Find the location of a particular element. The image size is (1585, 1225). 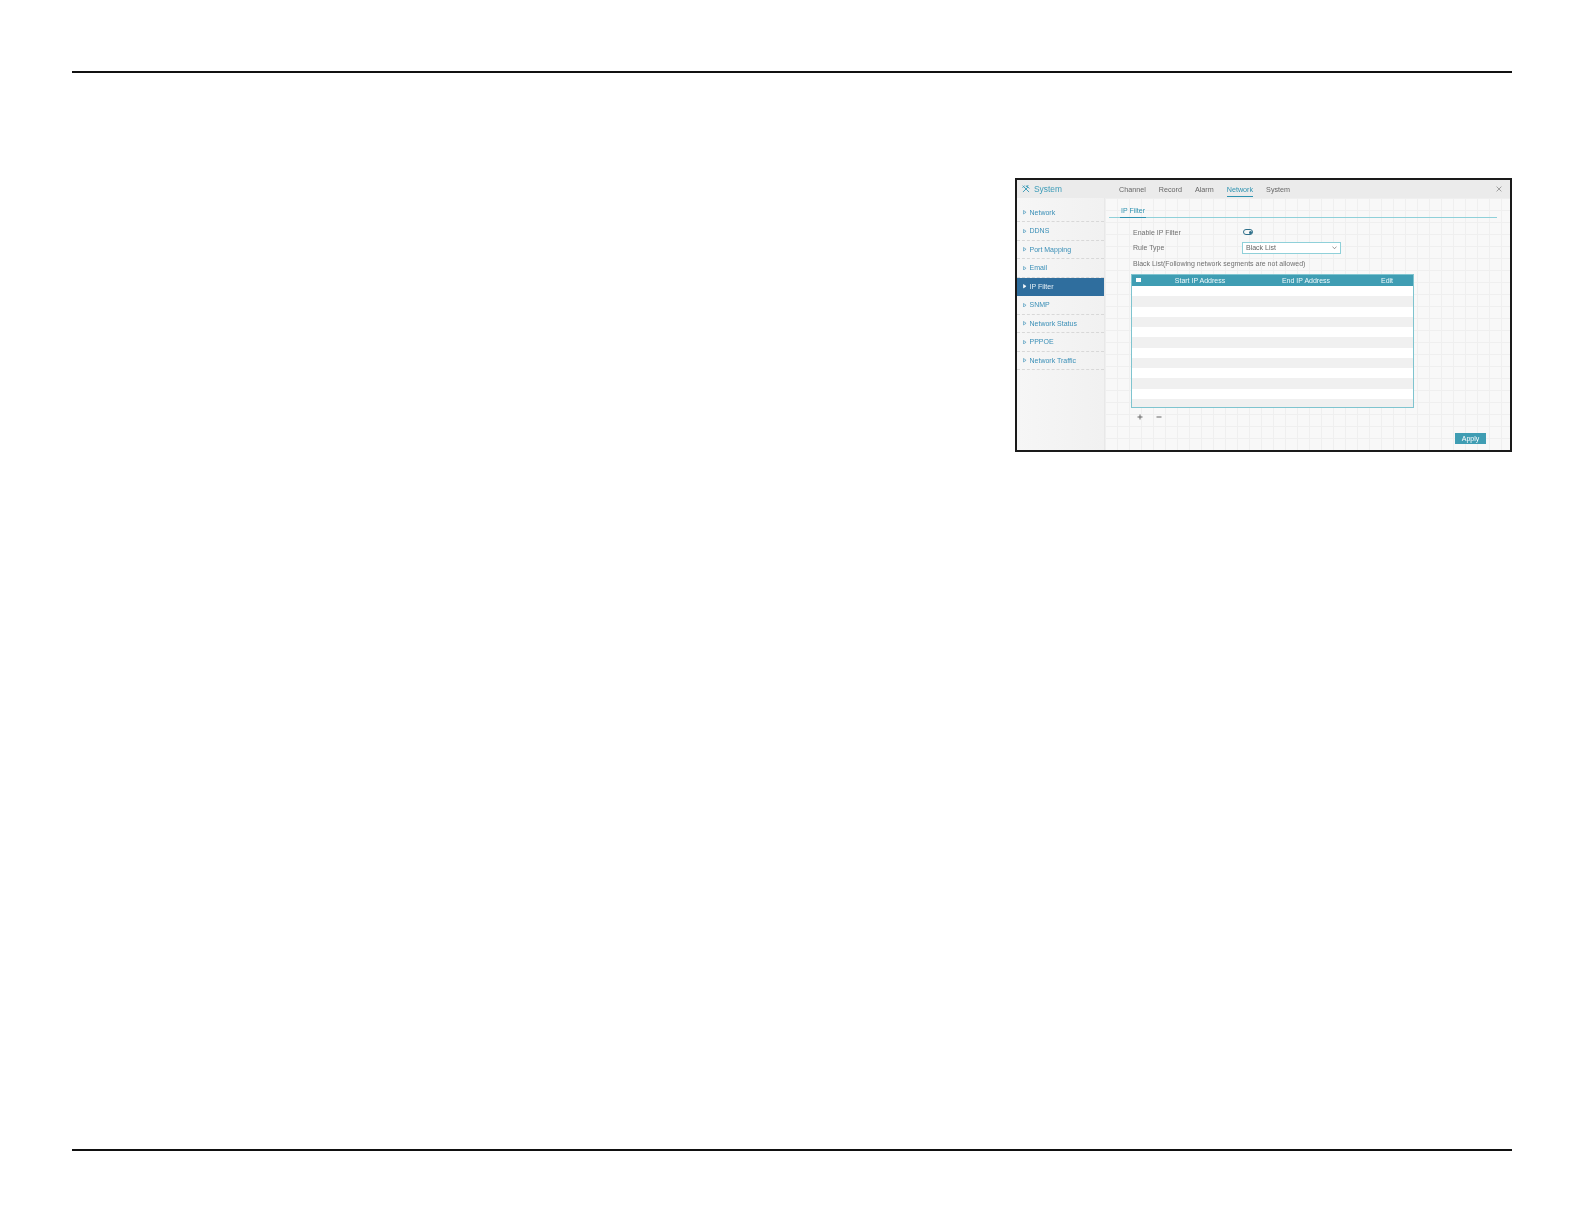

minus-icon is located at coordinates (1159, 416).